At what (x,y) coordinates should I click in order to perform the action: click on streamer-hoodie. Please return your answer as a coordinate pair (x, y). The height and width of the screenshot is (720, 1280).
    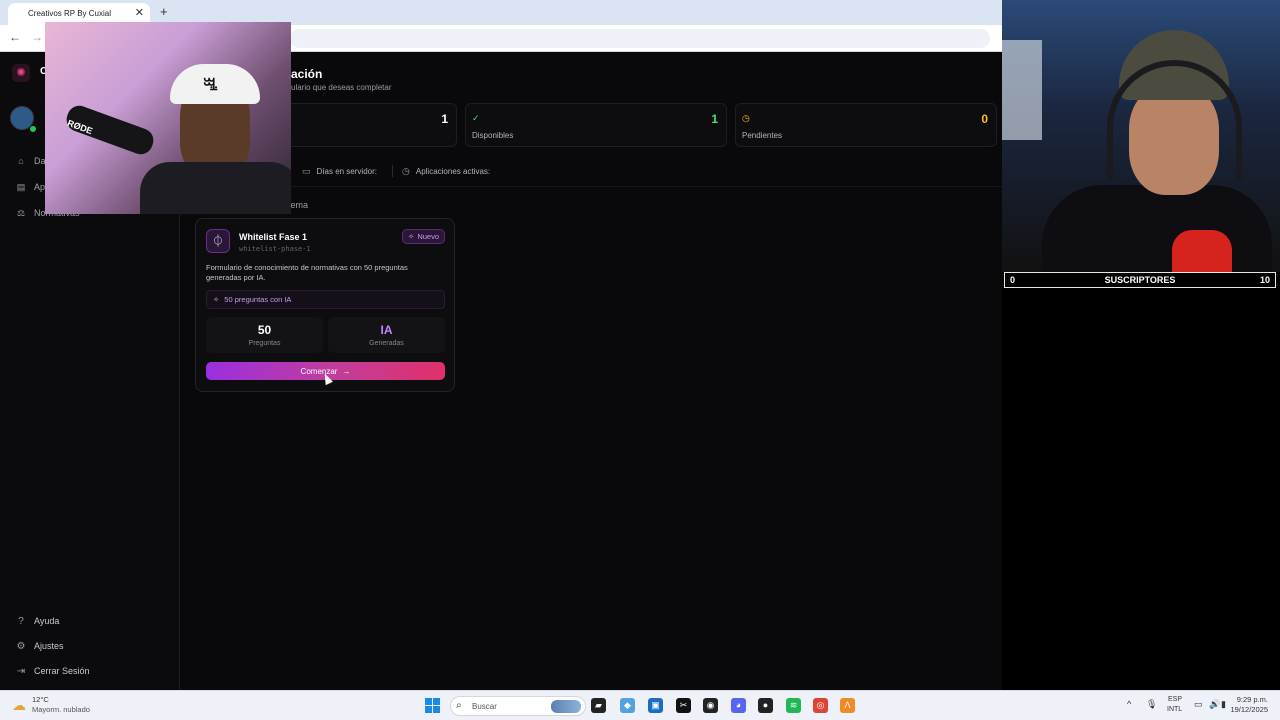
    Looking at the image, I should click on (215, 188).